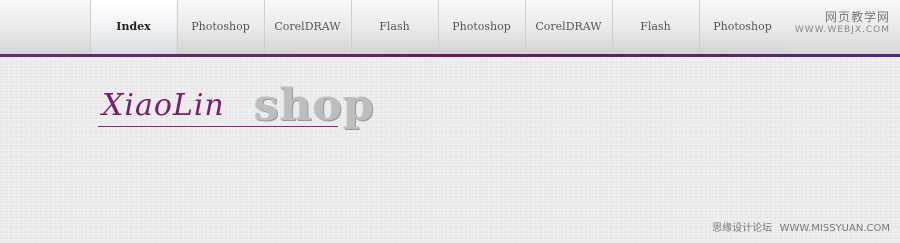 This screenshot has height=243, width=900. Describe the element at coordinates (742, 228) in the screenshot. I see `watermark-bottom-text: 思缘设计论坛` at that location.